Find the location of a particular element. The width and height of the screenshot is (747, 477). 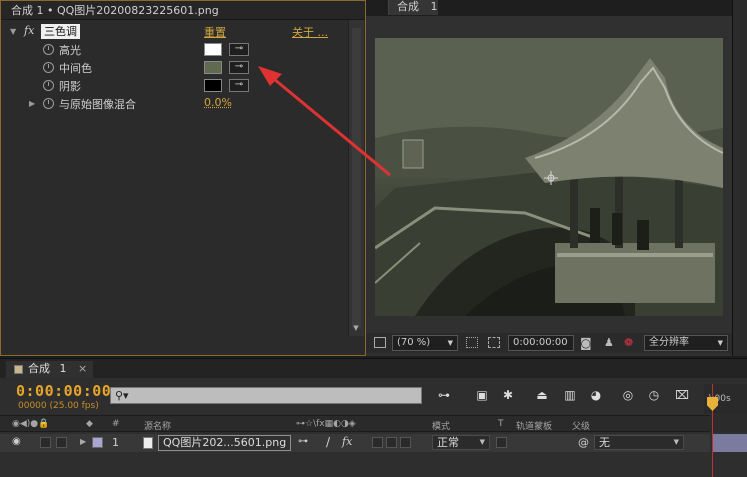

effect-switch-icon: fx is located at coordinates (347, 441).